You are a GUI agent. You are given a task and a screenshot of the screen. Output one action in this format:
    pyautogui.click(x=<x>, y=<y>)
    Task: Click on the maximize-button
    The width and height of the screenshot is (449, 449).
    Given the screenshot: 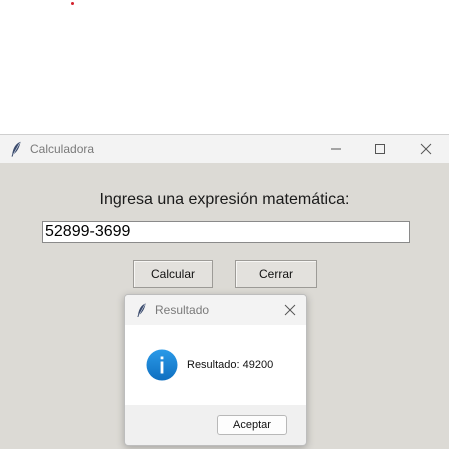 What is the action you would take?
    pyautogui.click(x=380, y=149)
    